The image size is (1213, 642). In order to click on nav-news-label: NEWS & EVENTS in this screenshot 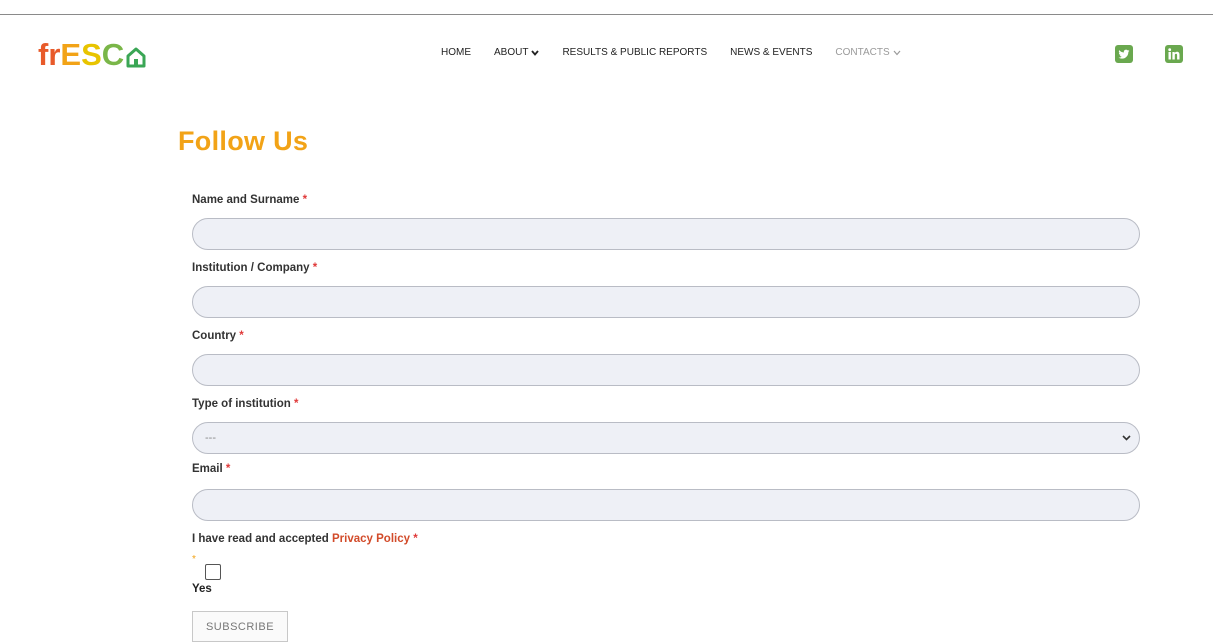, I will do `click(771, 52)`.